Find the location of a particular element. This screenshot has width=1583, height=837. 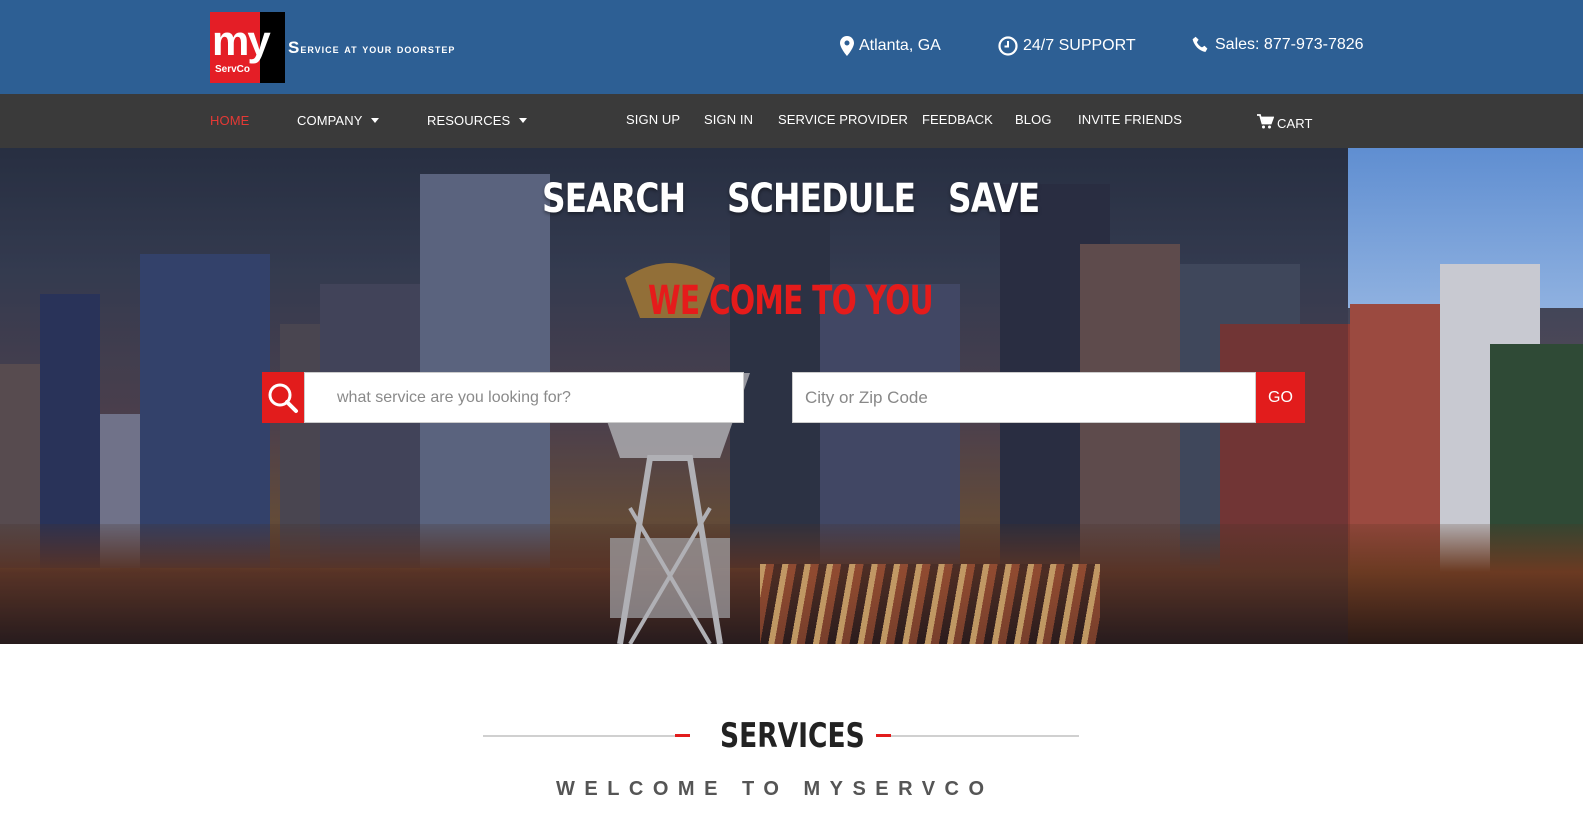

nav-signup: SIGN UP is located at coordinates (653, 119).